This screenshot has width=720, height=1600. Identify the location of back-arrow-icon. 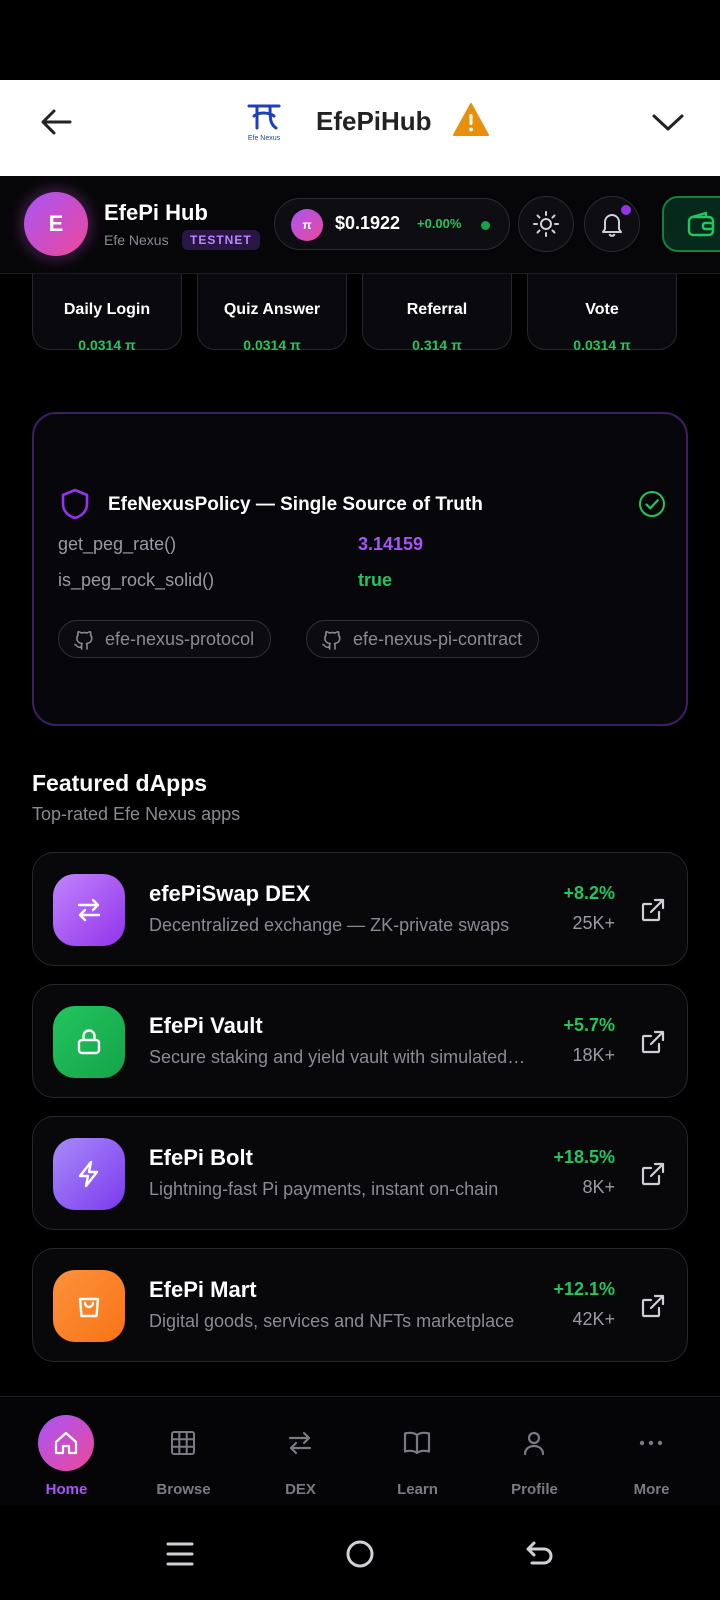
(56, 122).